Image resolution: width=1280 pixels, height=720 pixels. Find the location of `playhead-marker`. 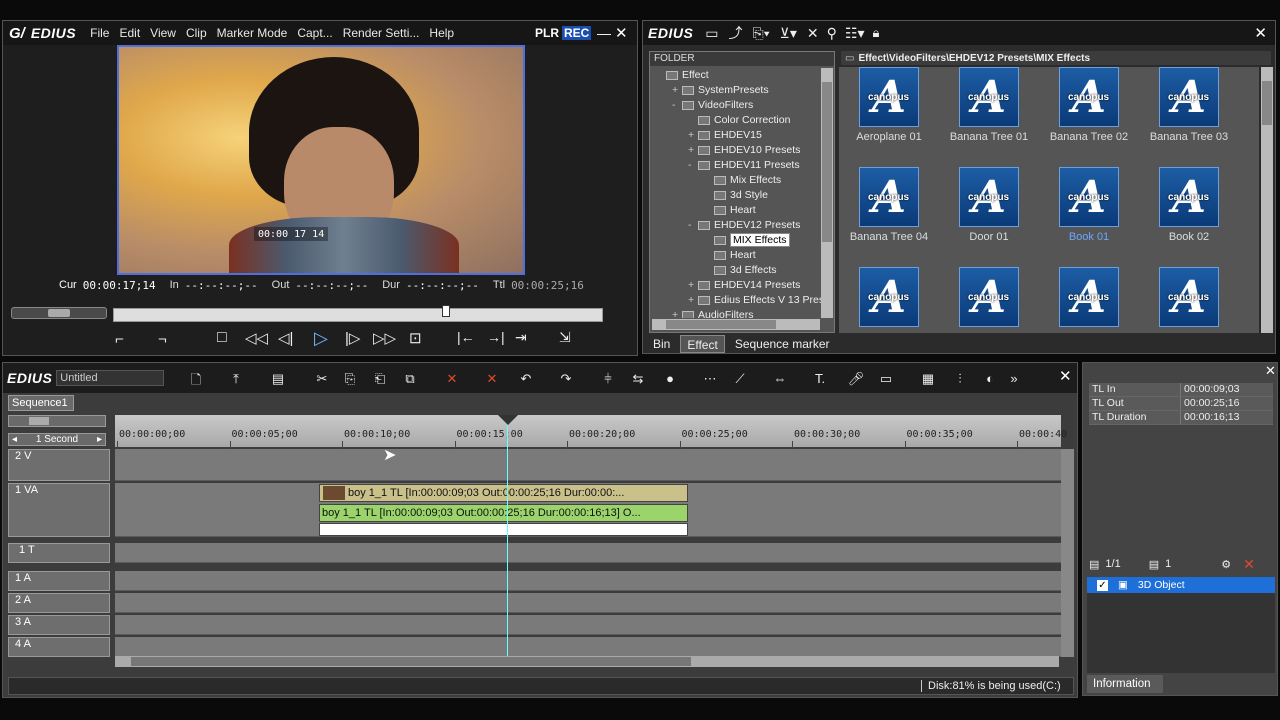

playhead-marker is located at coordinates (508, 420).